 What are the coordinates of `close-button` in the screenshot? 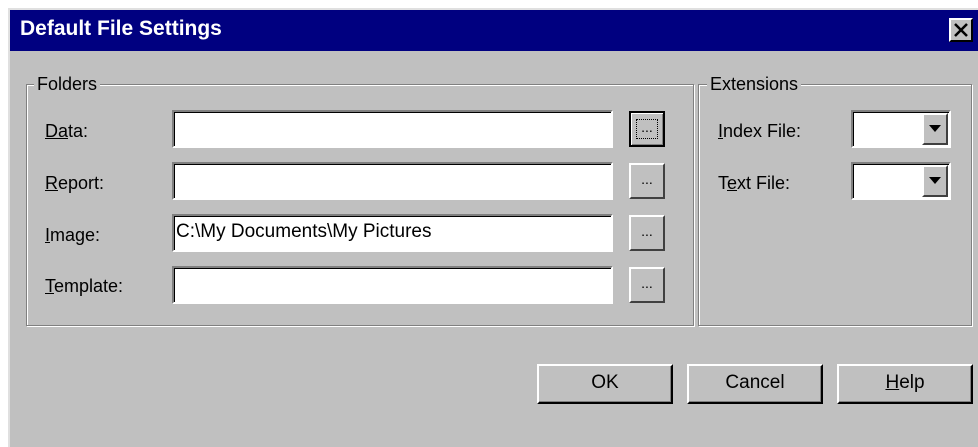 It's located at (961, 30).